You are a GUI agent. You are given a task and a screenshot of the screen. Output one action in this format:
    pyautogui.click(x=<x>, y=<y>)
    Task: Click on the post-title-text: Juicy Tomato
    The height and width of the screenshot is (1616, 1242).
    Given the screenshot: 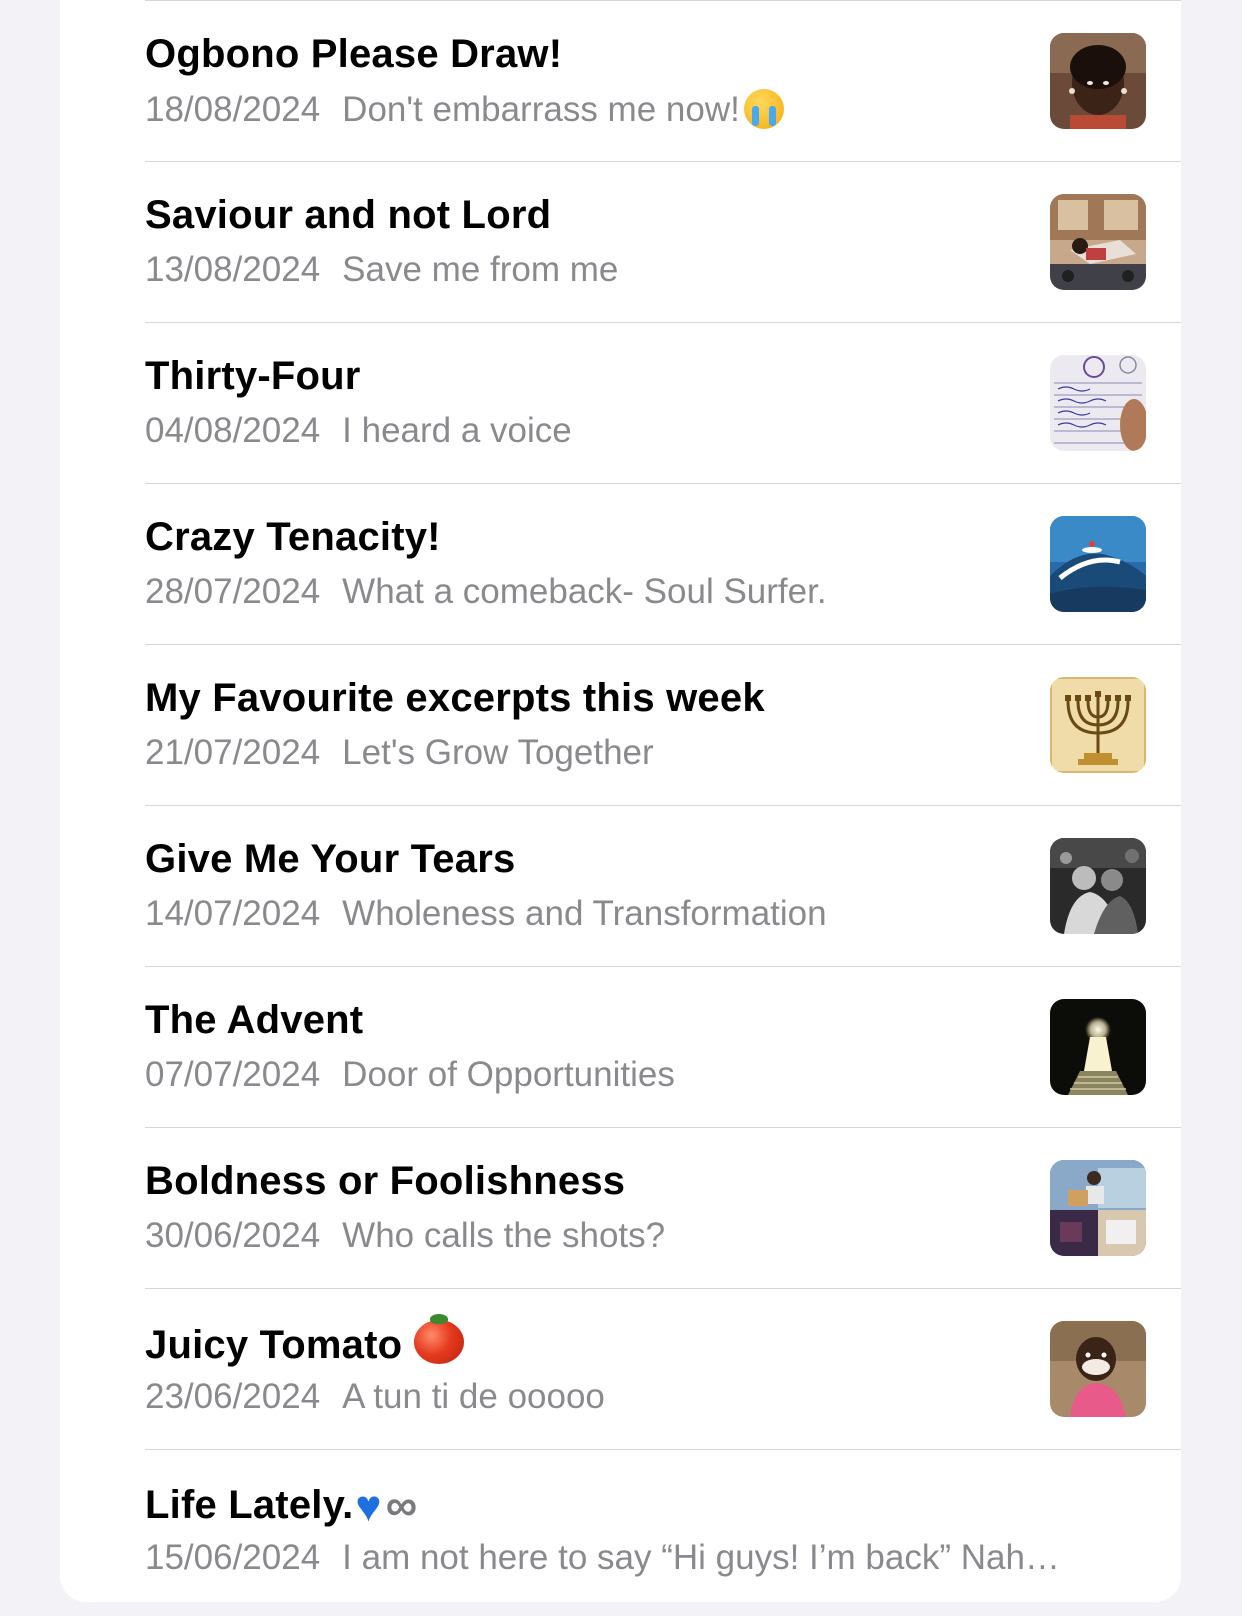 What is the action you would take?
    pyautogui.click(x=274, y=1345)
    